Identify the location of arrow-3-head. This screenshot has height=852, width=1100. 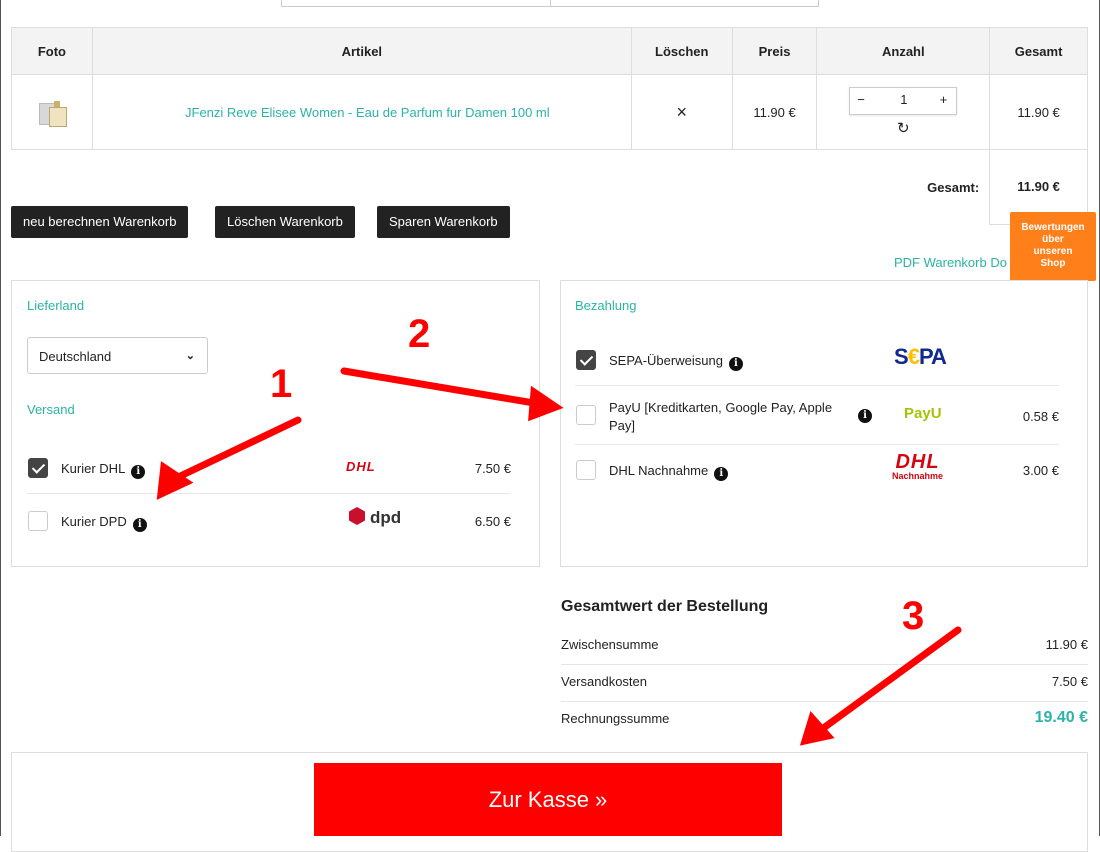
(817, 728).